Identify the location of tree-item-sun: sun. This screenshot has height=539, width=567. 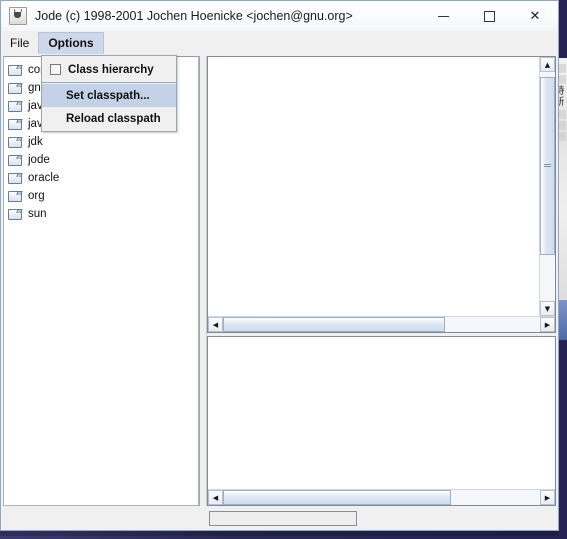
(103, 214).